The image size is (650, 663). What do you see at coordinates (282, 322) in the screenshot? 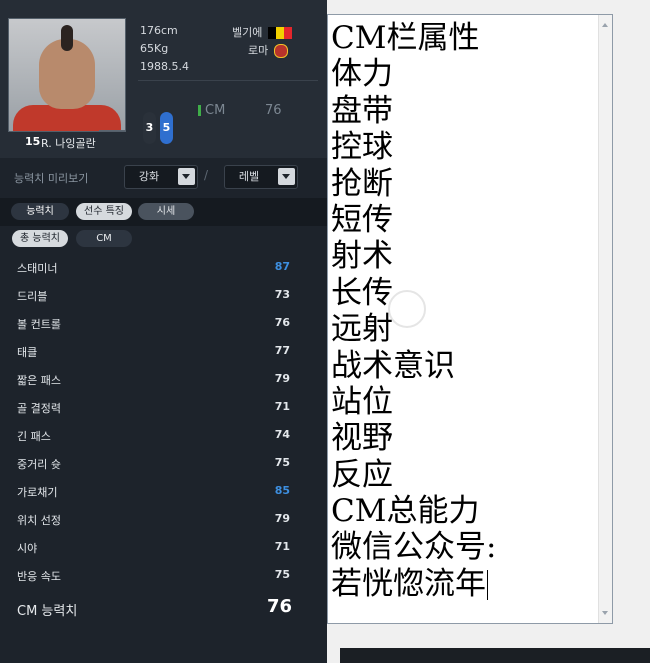
I see `stat-value: 76` at bounding box center [282, 322].